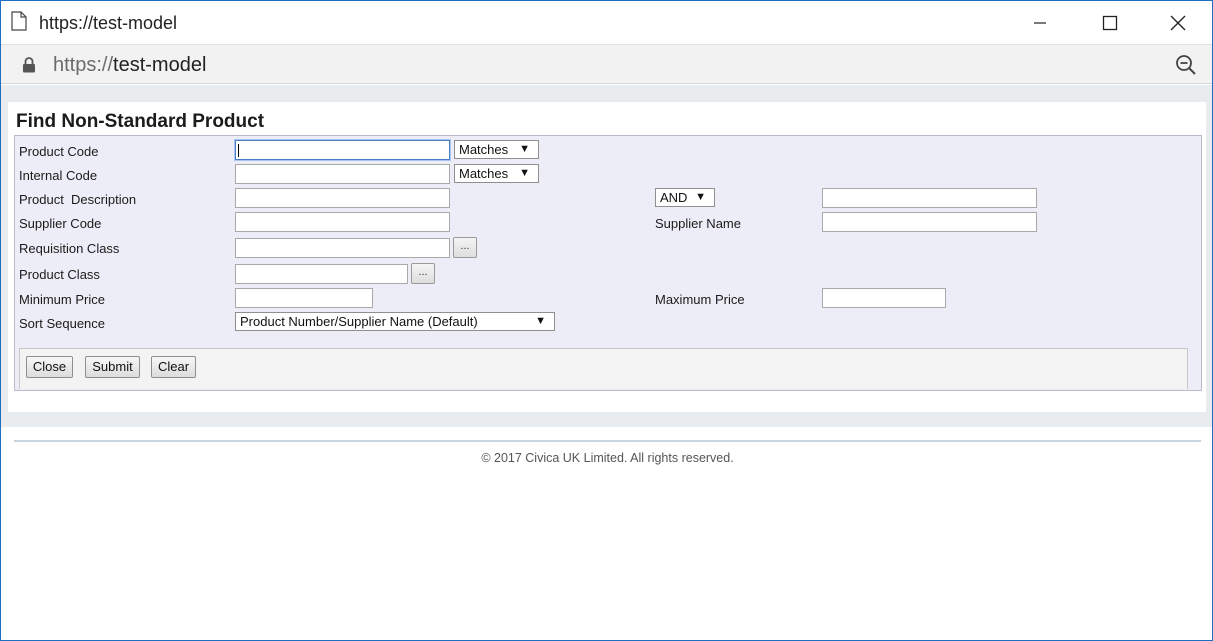 This screenshot has width=1213, height=641. Describe the element at coordinates (69, 248) in the screenshot. I see `requisition-class-label: Requisition Class` at that location.